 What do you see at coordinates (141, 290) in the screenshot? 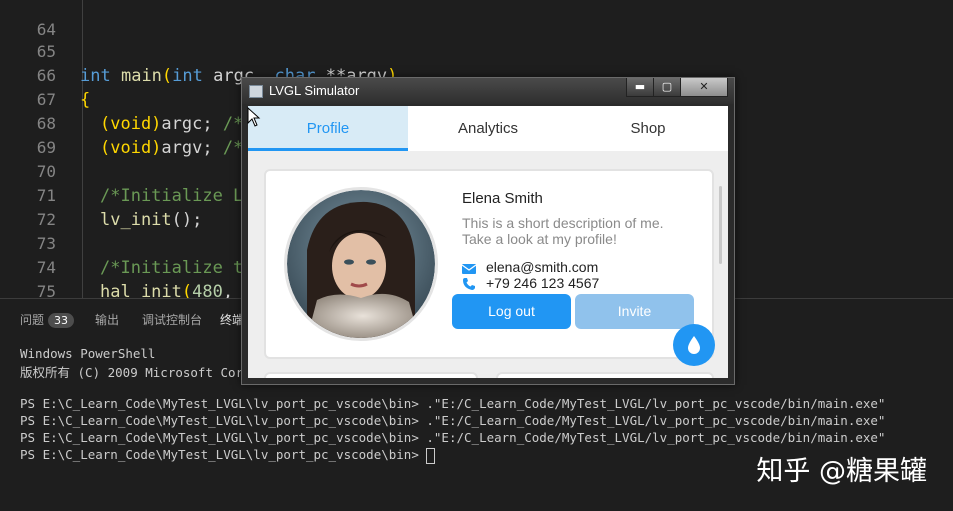
I see `function-name: hal_init` at bounding box center [141, 290].